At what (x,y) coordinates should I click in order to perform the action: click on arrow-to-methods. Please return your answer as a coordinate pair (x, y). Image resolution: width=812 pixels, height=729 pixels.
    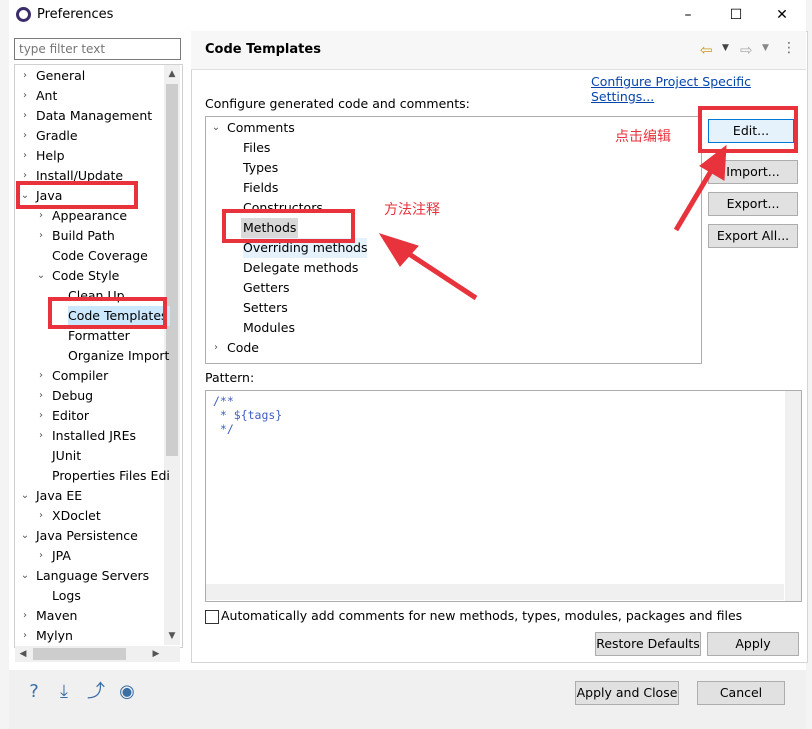
    Looking at the image, I should click on (428, 267).